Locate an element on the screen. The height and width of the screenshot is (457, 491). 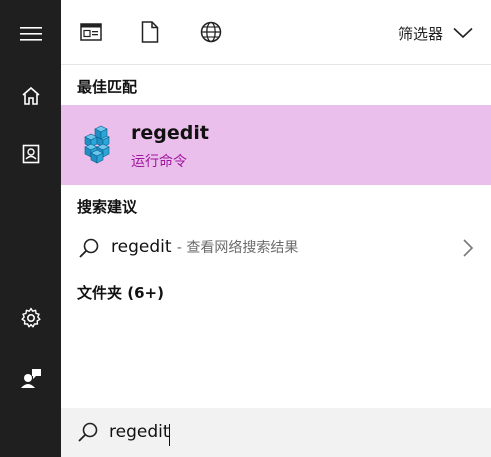
best-match-heading: 最佳匹配 is located at coordinates (107, 87).